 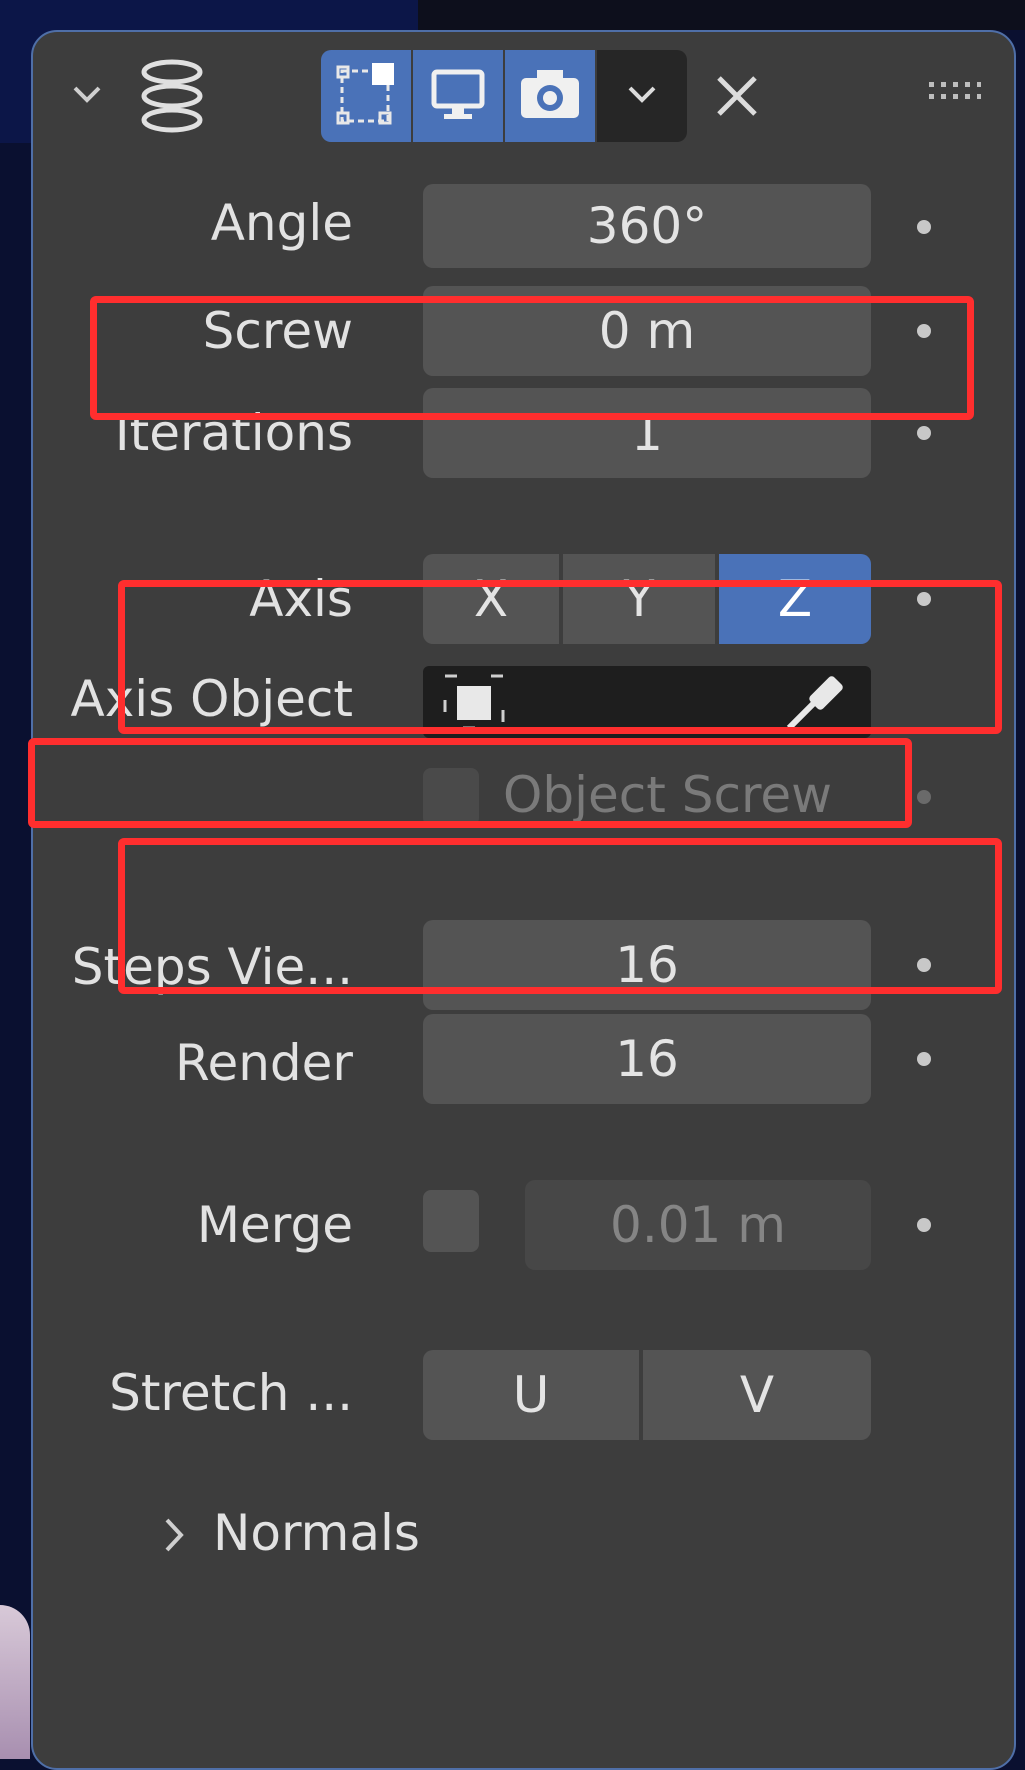 I want to click on screw-modifier-icon, so click(x=172, y=96).